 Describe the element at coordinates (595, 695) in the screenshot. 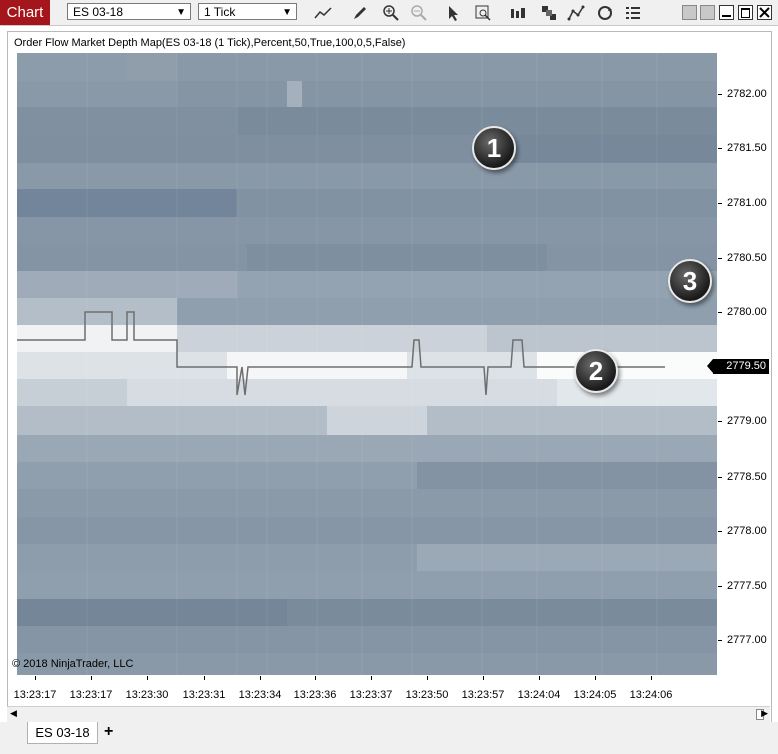

I see `x-tick: 13:24:05` at that location.